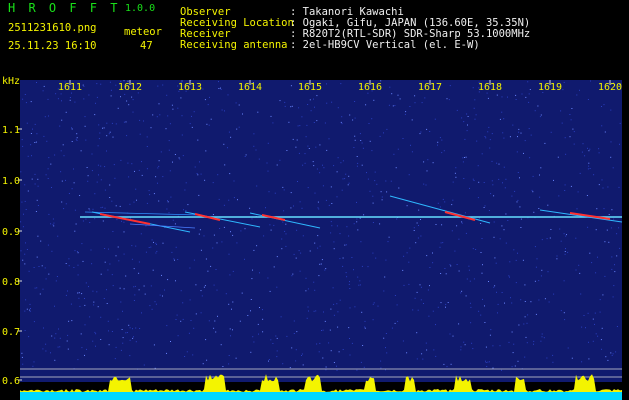 This screenshot has height=400, width=629. Describe the element at coordinates (52, 46) in the screenshot. I see `date-time: 25.11.23 16:10` at that location.